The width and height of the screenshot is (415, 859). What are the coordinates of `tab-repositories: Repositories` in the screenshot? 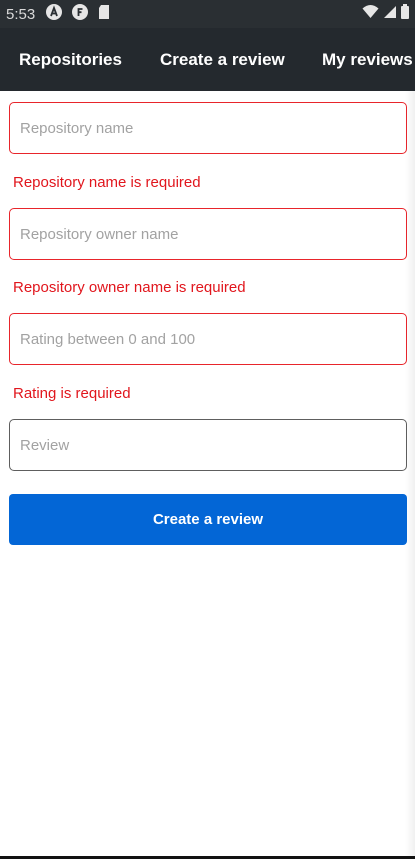 It's located at (70, 59).